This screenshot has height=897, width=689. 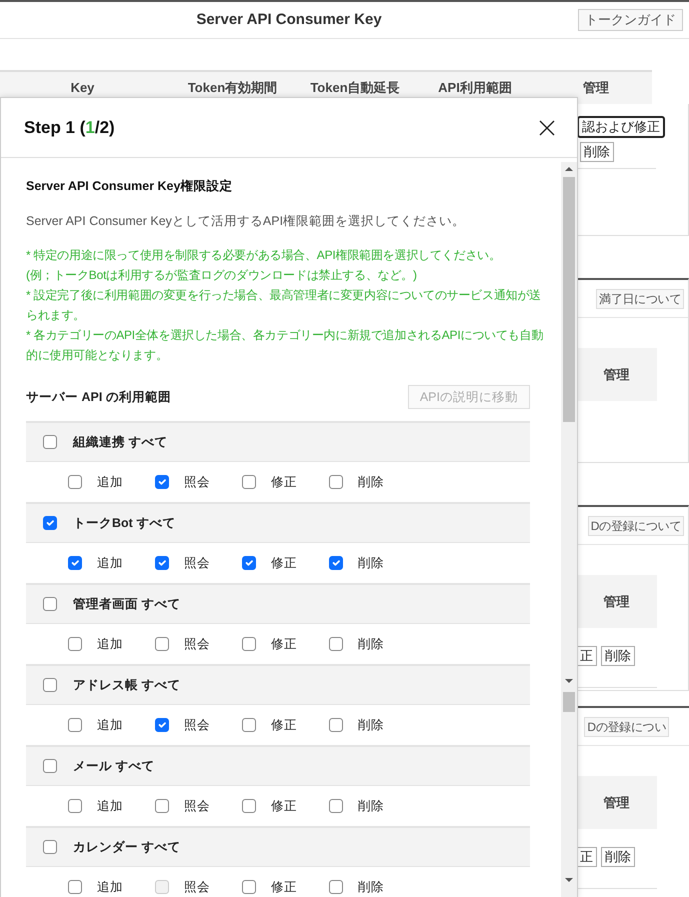 What do you see at coordinates (113, 766) in the screenshot?
I see `category-label: メール すべて` at bounding box center [113, 766].